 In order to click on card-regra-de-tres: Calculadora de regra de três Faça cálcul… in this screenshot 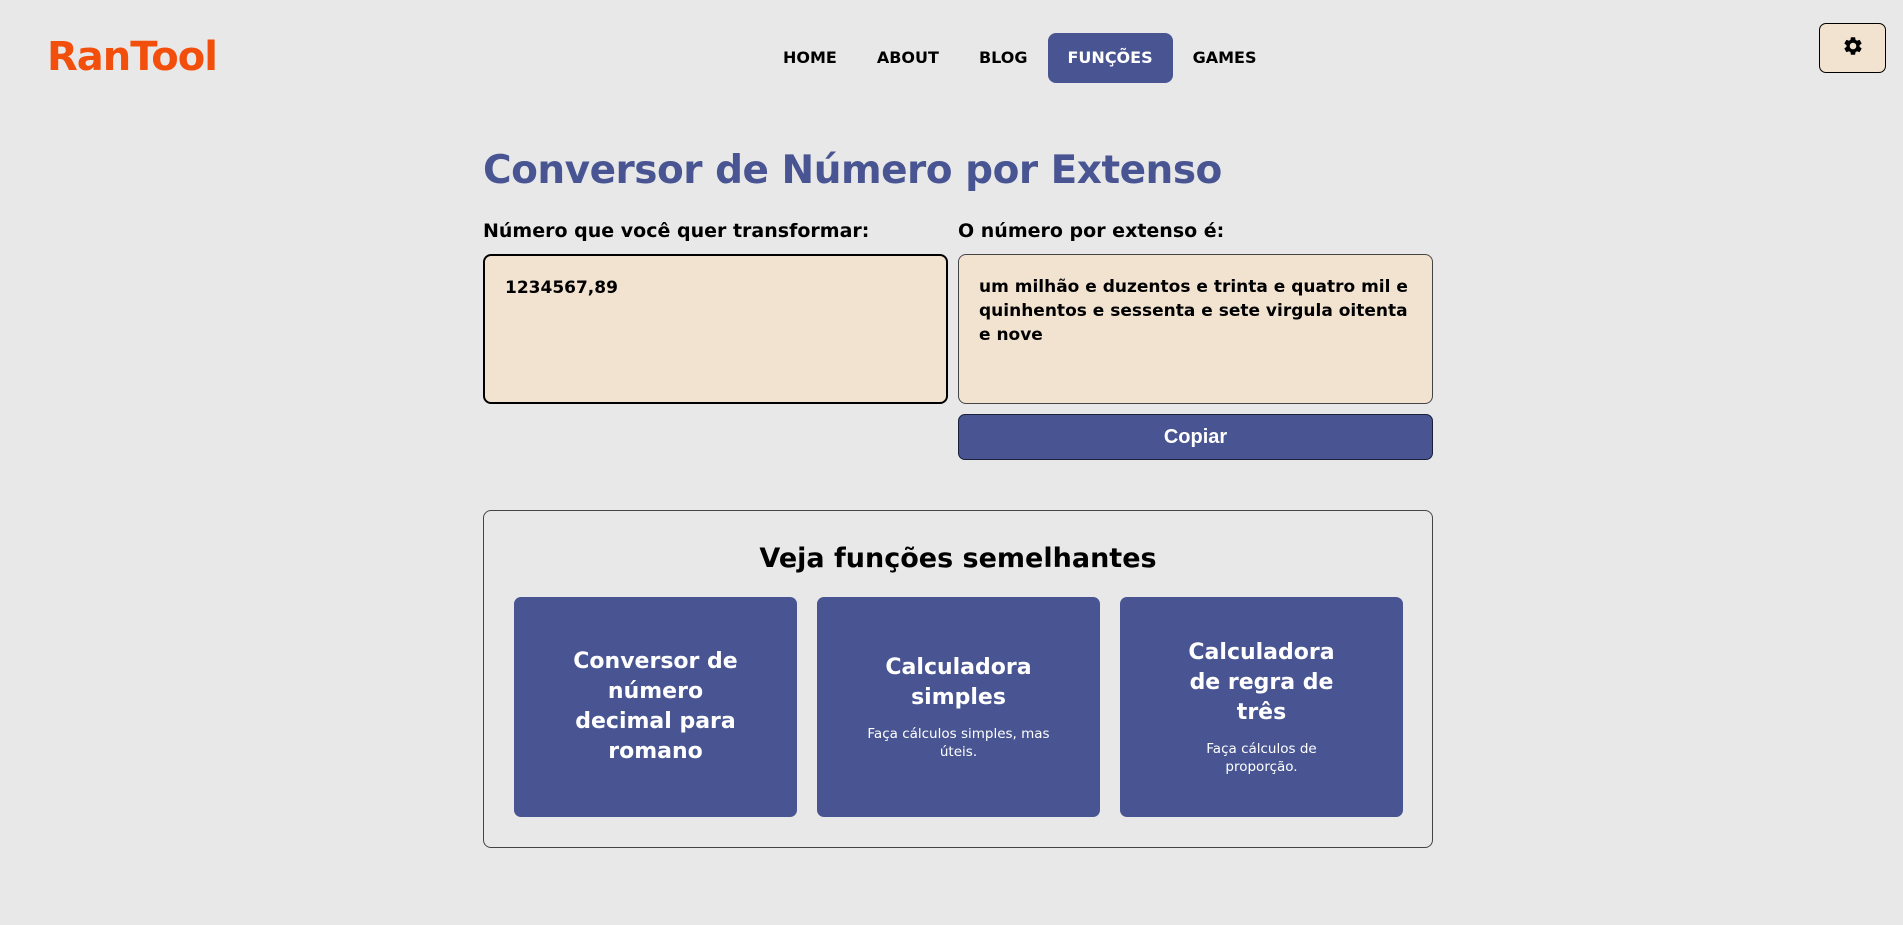, I will do `click(1261, 707)`.